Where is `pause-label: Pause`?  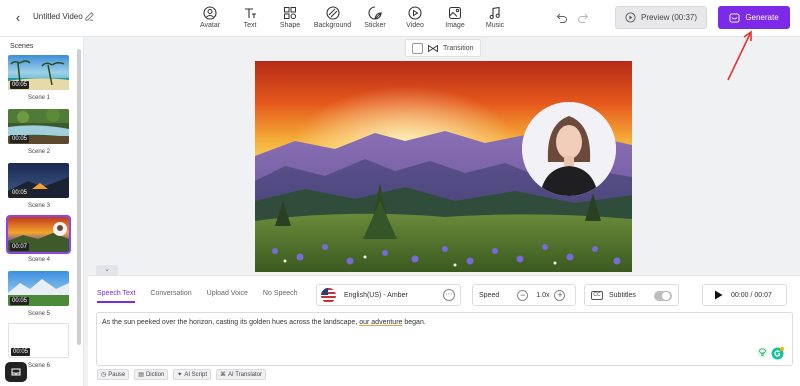
pause-label: Pause is located at coordinates (117, 374).